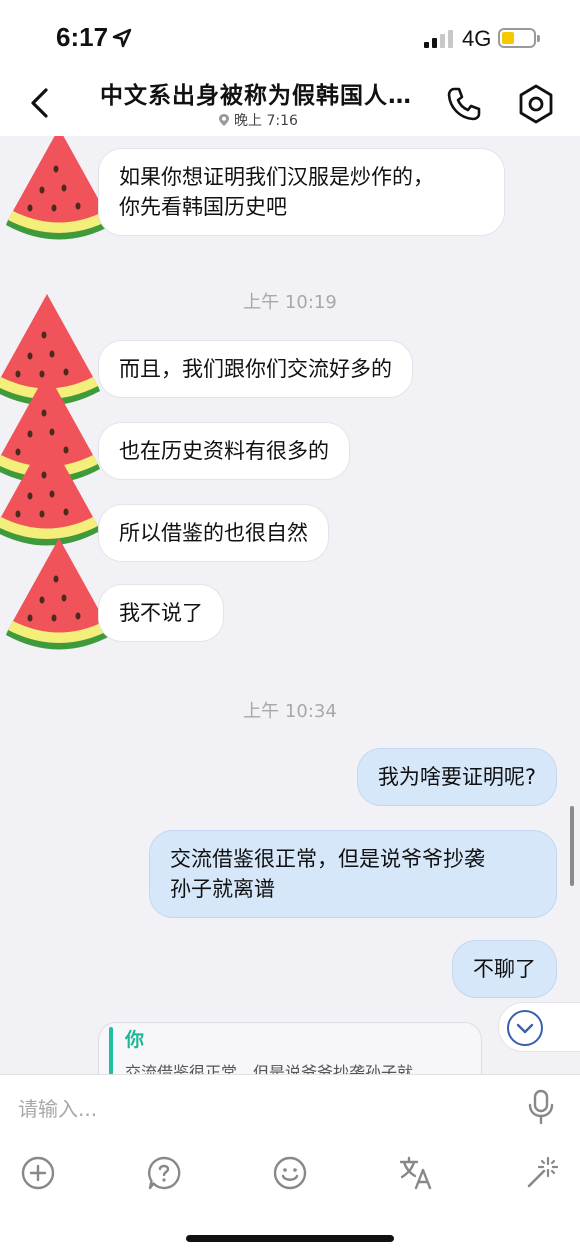 This screenshot has height=1255, width=580. I want to click on incoming-message: 所以借鉴的也很自然, so click(213, 533).